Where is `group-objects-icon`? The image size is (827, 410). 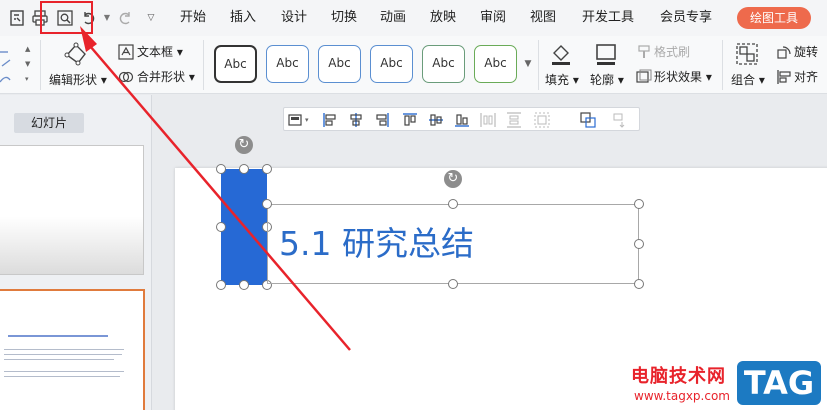 group-objects-icon is located at coordinates (542, 120).